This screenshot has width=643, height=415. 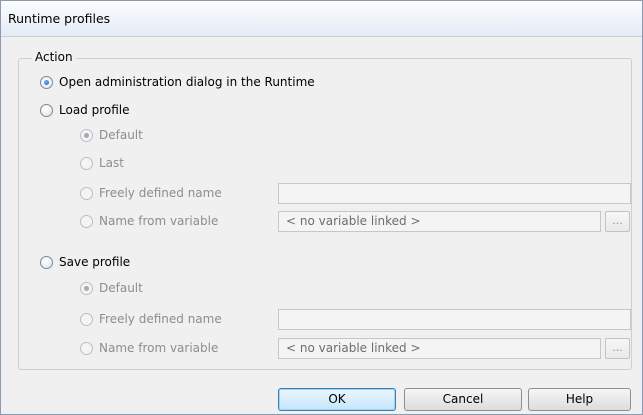 What do you see at coordinates (439, 348) in the screenshot?
I see `save-variable-field: < no variable linked >` at bounding box center [439, 348].